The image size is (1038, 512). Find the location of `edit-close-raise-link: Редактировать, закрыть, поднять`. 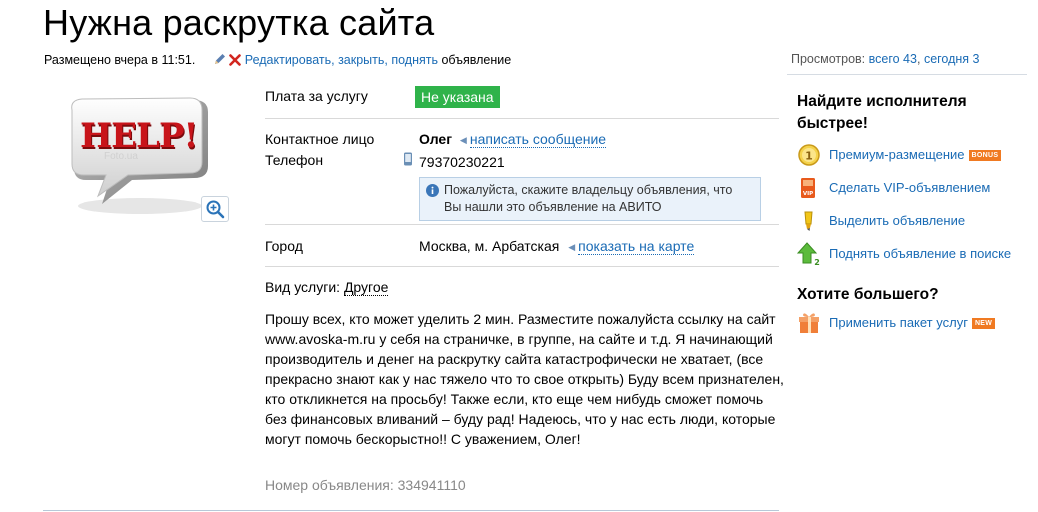

edit-close-raise-link: Редактировать, закрыть, поднять is located at coordinates (341, 60).